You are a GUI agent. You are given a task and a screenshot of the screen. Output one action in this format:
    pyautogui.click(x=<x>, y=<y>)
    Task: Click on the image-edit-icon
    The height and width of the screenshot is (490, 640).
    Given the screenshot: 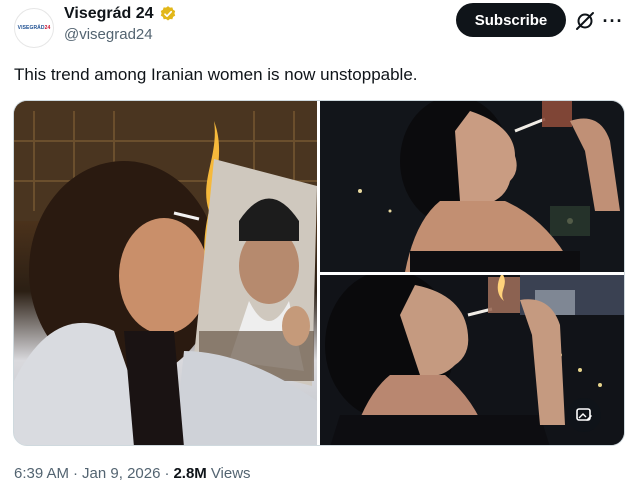 What is the action you would take?
    pyautogui.click(x=584, y=415)
    